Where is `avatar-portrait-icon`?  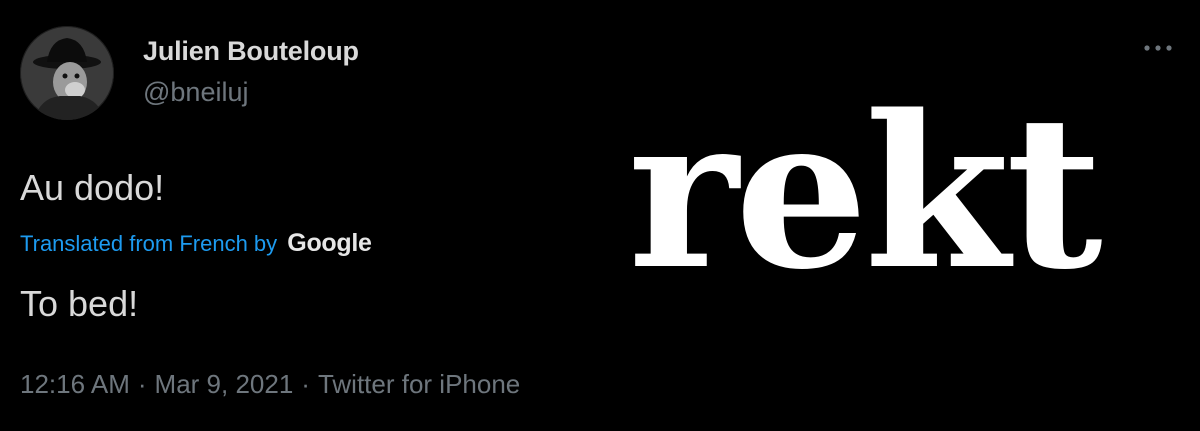 avatar-portrait-icon is located at coordinates (67, 73).